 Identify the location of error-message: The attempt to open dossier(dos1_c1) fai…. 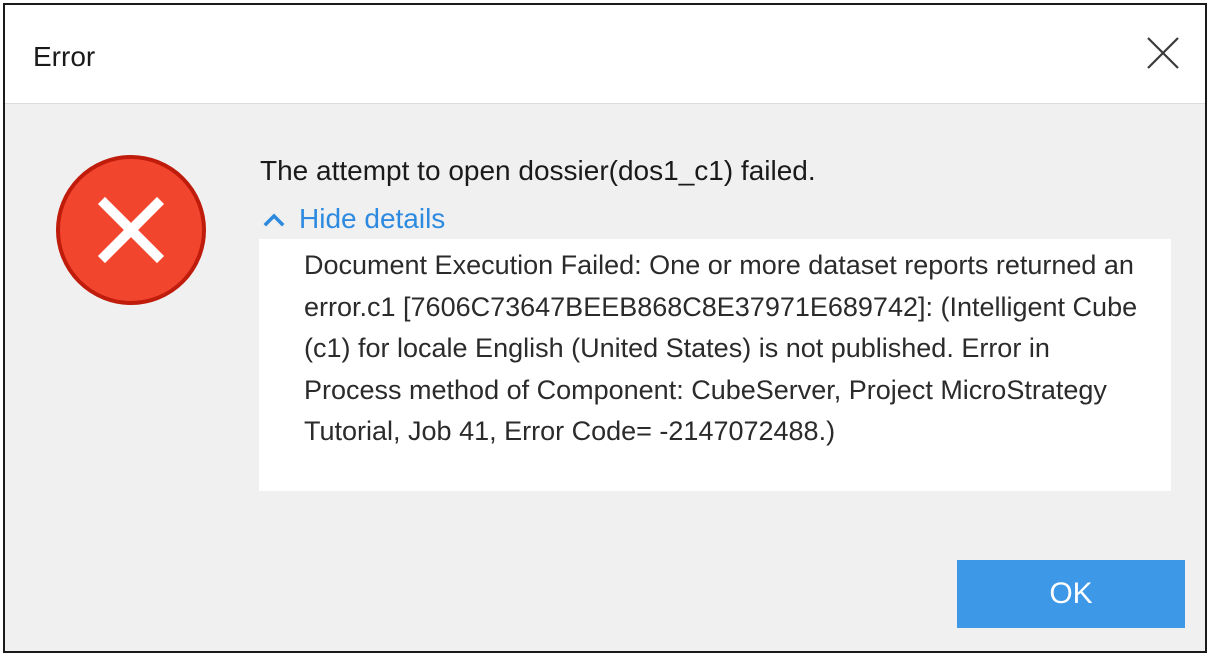
(538, 170).